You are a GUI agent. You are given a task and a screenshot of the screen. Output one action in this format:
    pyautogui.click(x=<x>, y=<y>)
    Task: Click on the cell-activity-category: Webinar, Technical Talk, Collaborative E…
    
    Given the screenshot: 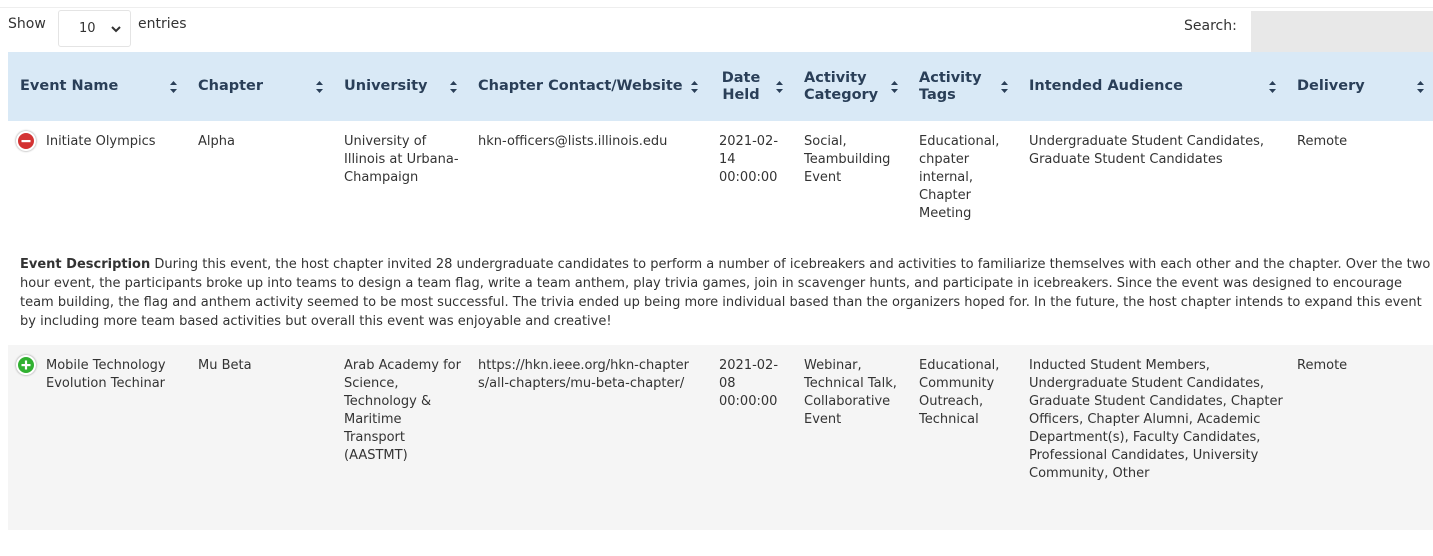 What is the action you would take?
    pyautogui.click(x=850, y=392)
    